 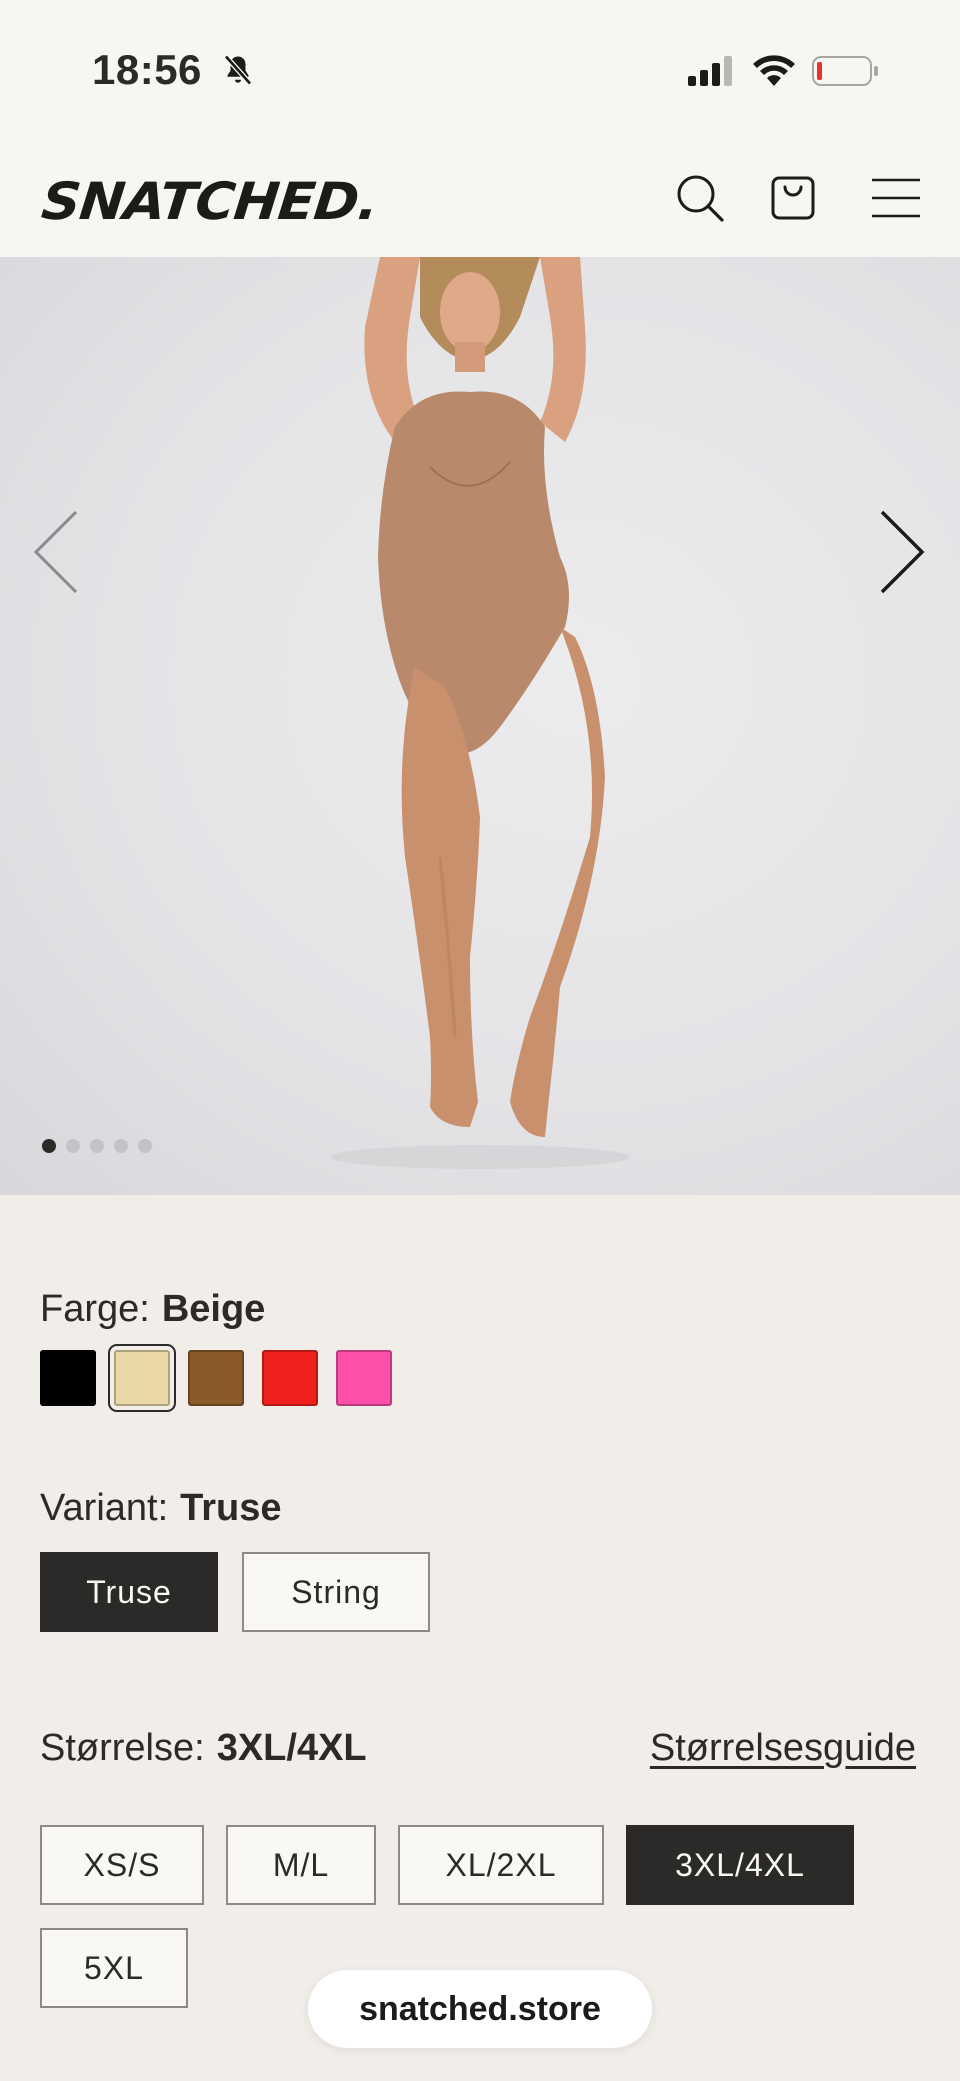 What do you see at coordinates (710, 71) in the screenshot?
I see `signal-icon` at bounding box center [710, 71].